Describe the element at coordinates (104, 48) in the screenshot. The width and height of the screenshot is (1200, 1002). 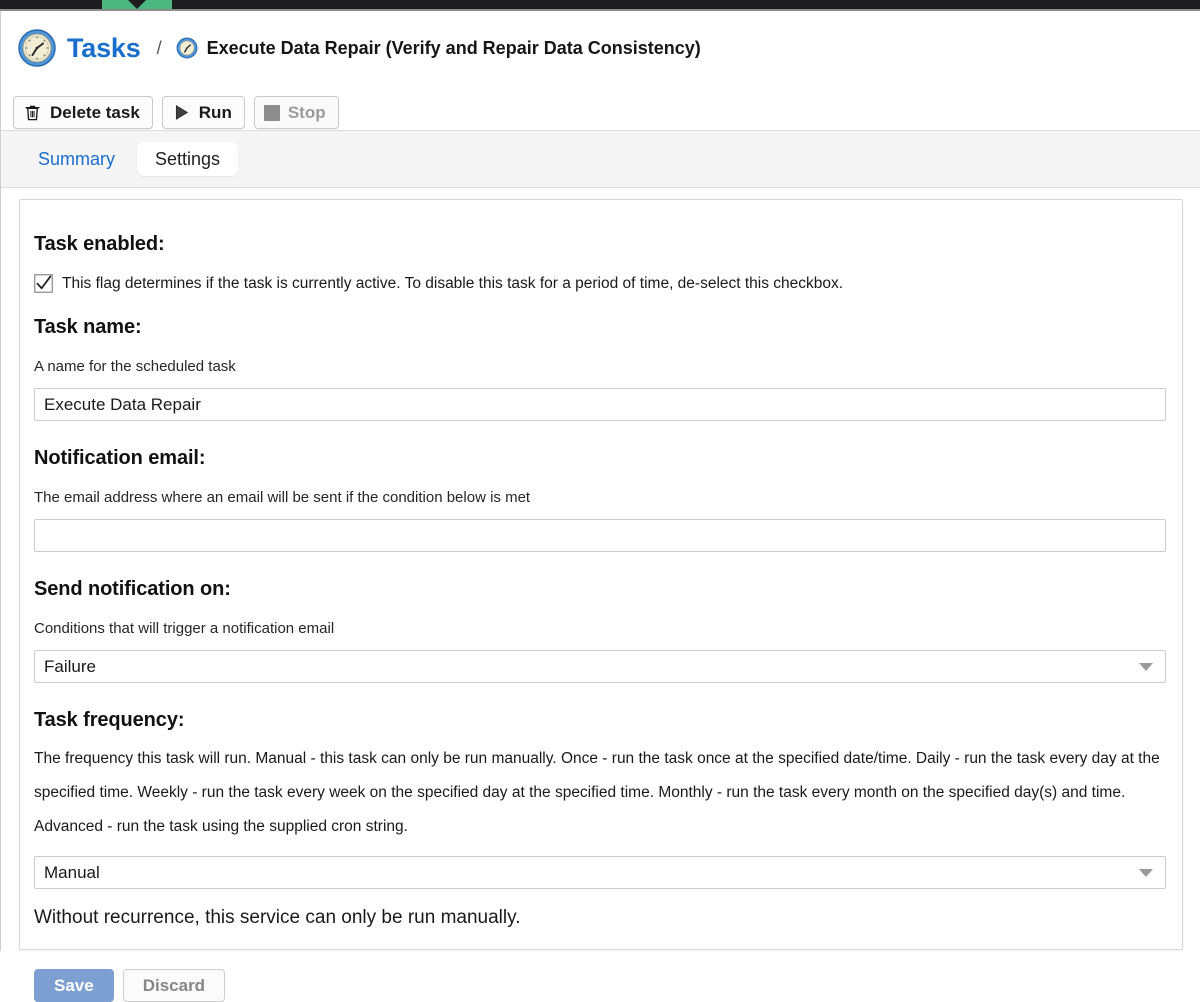
I see `breadcrumb-root-link: Tasks` at that location.